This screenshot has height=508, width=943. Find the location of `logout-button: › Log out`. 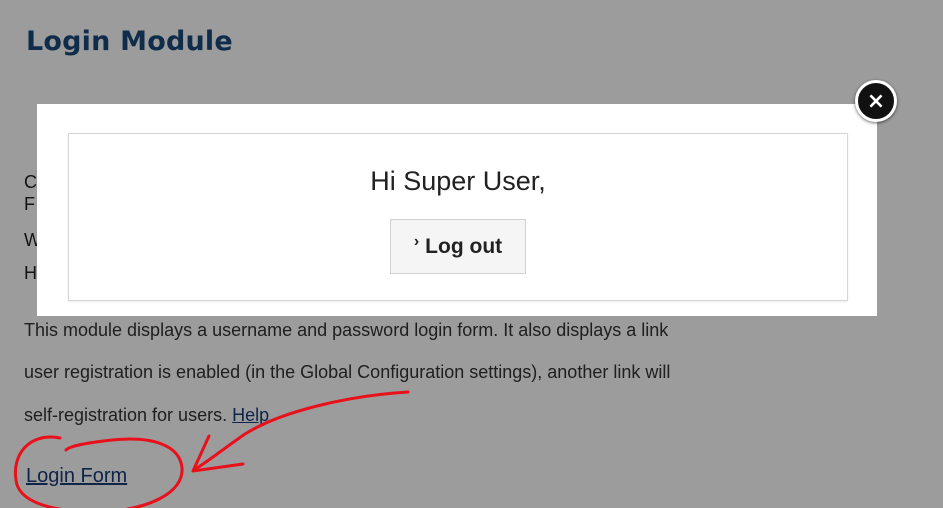

logout-button: › Log out is located at coordinates (458, 246).